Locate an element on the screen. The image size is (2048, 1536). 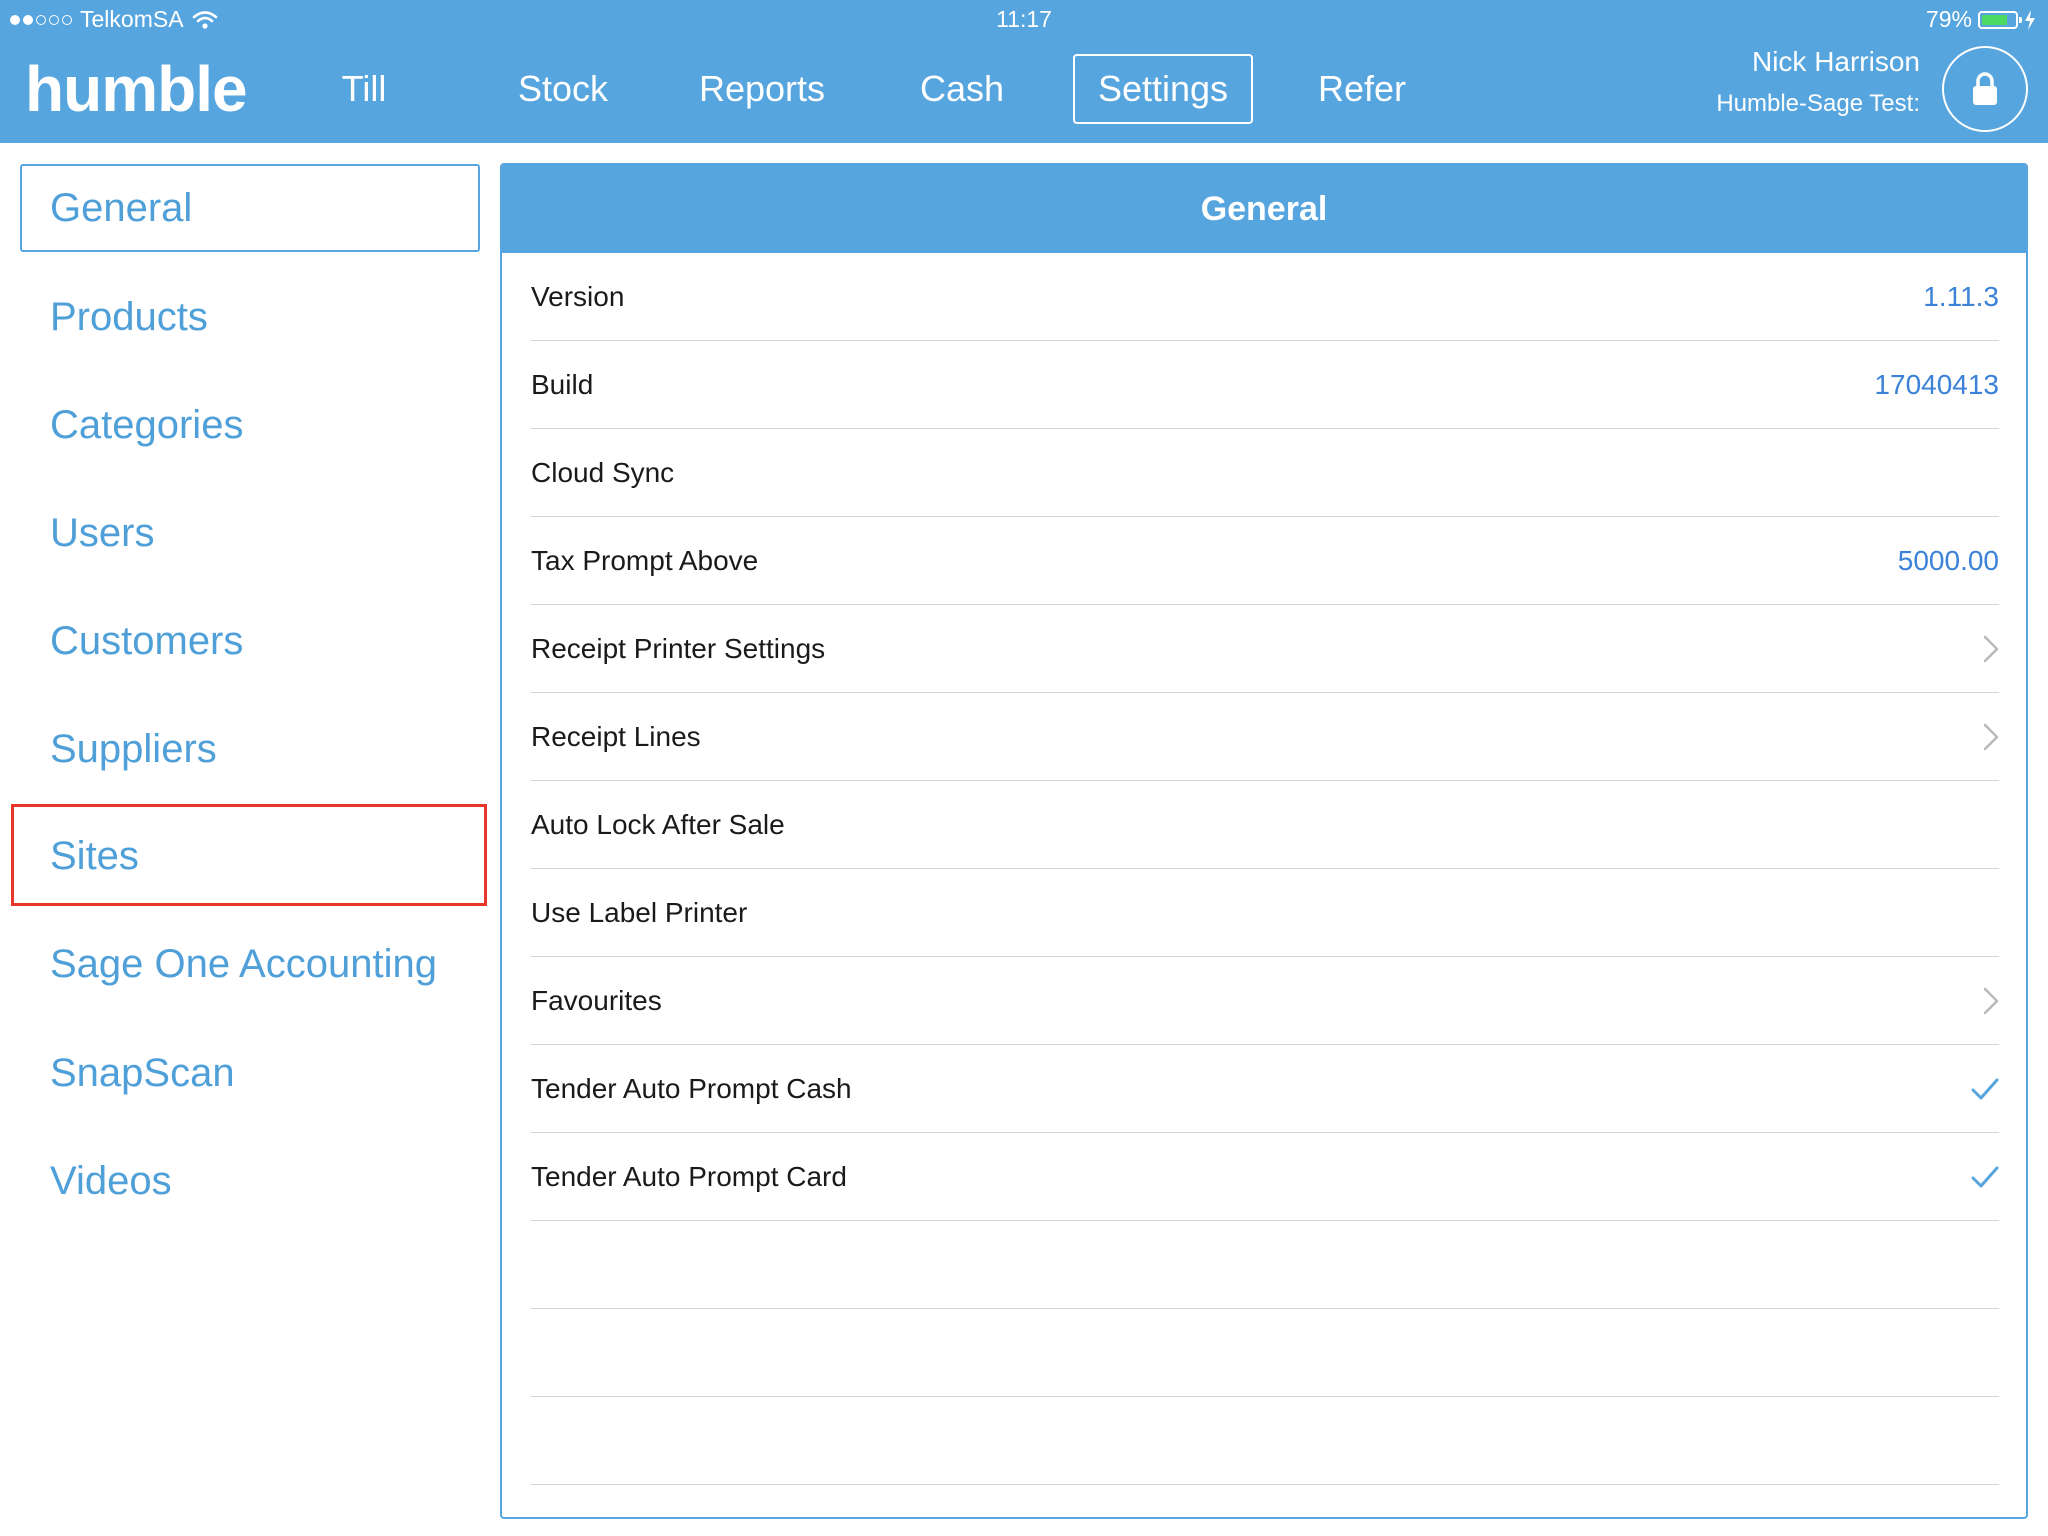
setting-row-build: Build 17040413 is located at coordinates (1265, 385).